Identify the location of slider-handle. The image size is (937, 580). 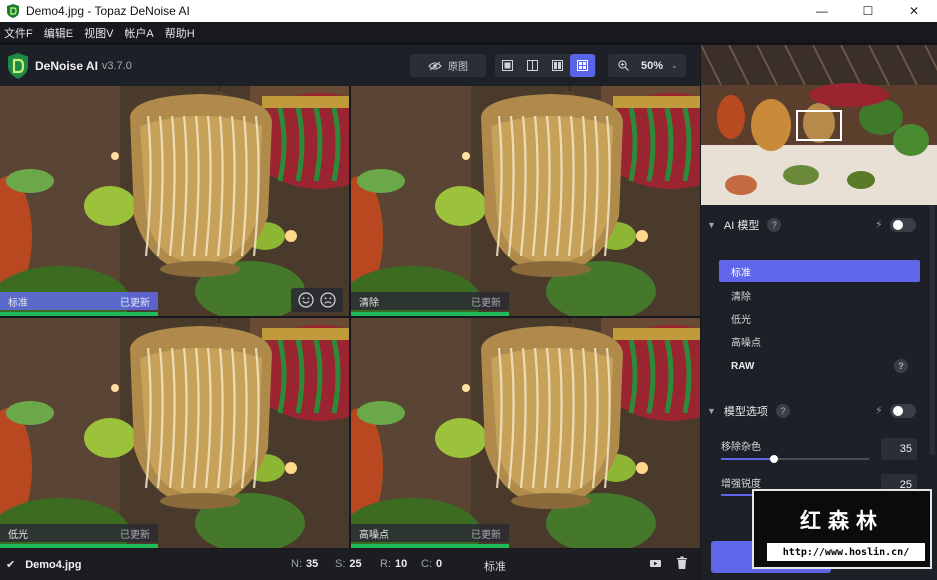
(774, 459).